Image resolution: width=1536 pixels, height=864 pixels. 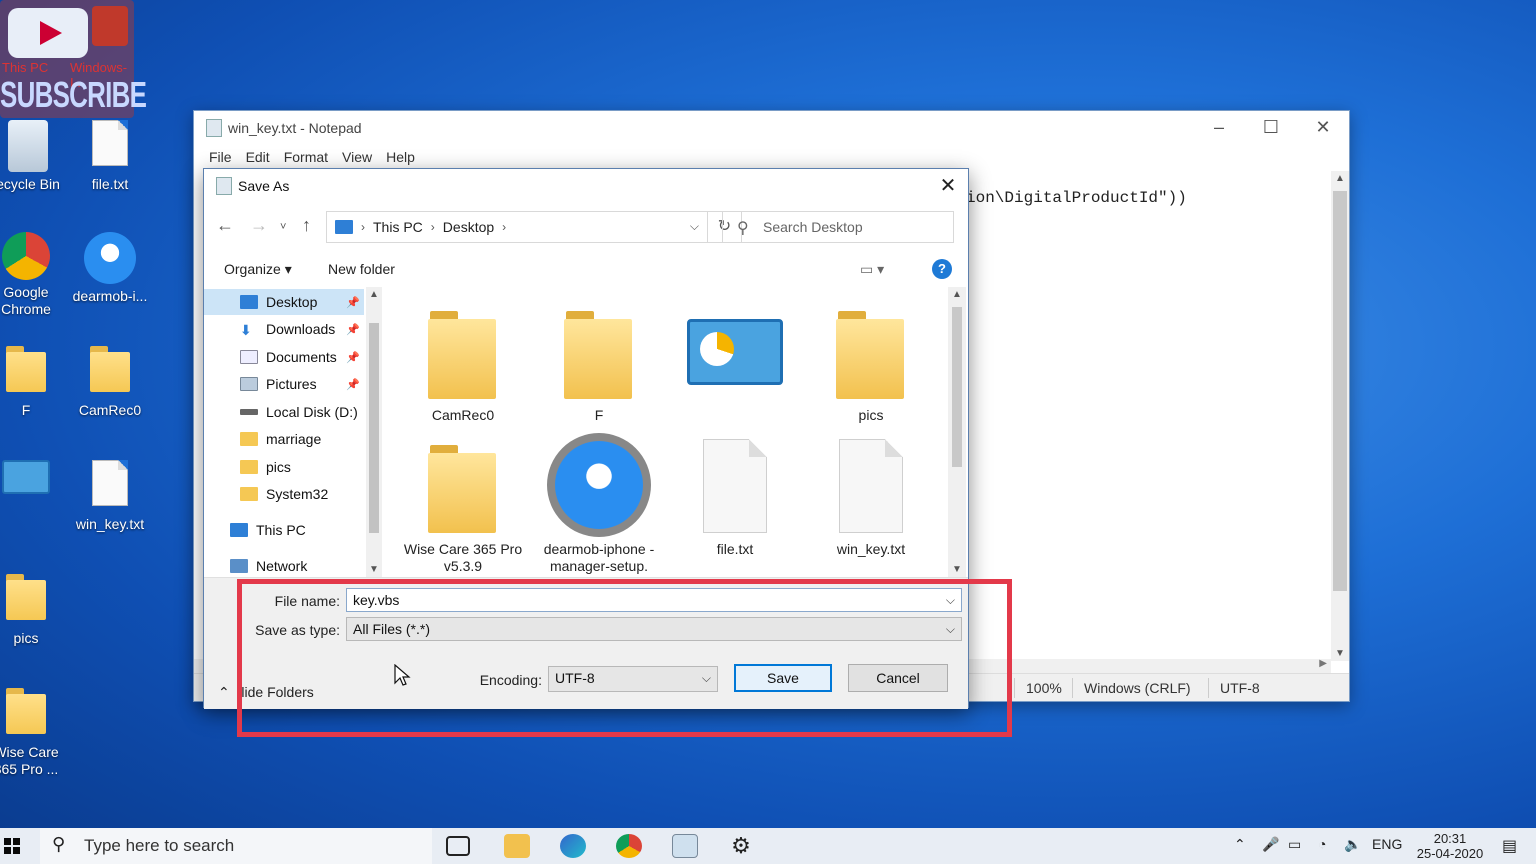 What do you see at coordinates (1137, 688) in the screenshot?
I see `status-line-endings: Windows (CRLF)` at bounding box center [1137, 688].